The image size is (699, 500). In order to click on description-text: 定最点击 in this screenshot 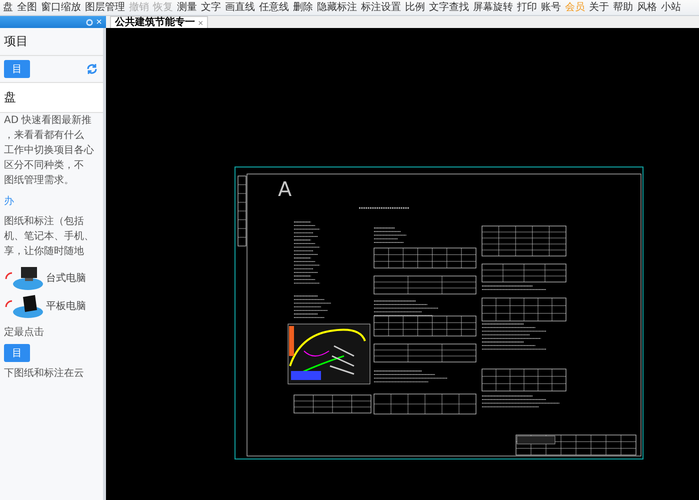, I will do `click(24, 333)`.